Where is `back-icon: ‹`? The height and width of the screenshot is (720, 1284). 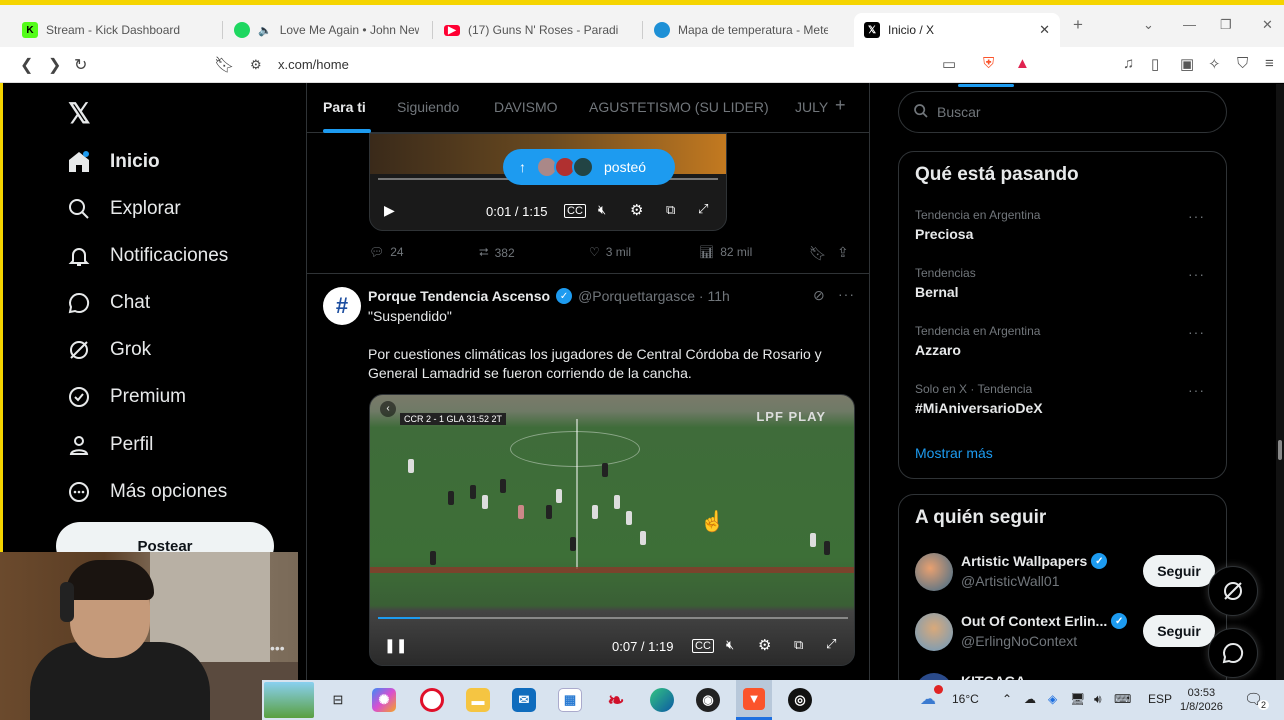
back-icon: ‹ is located at coordinates (388, 409).